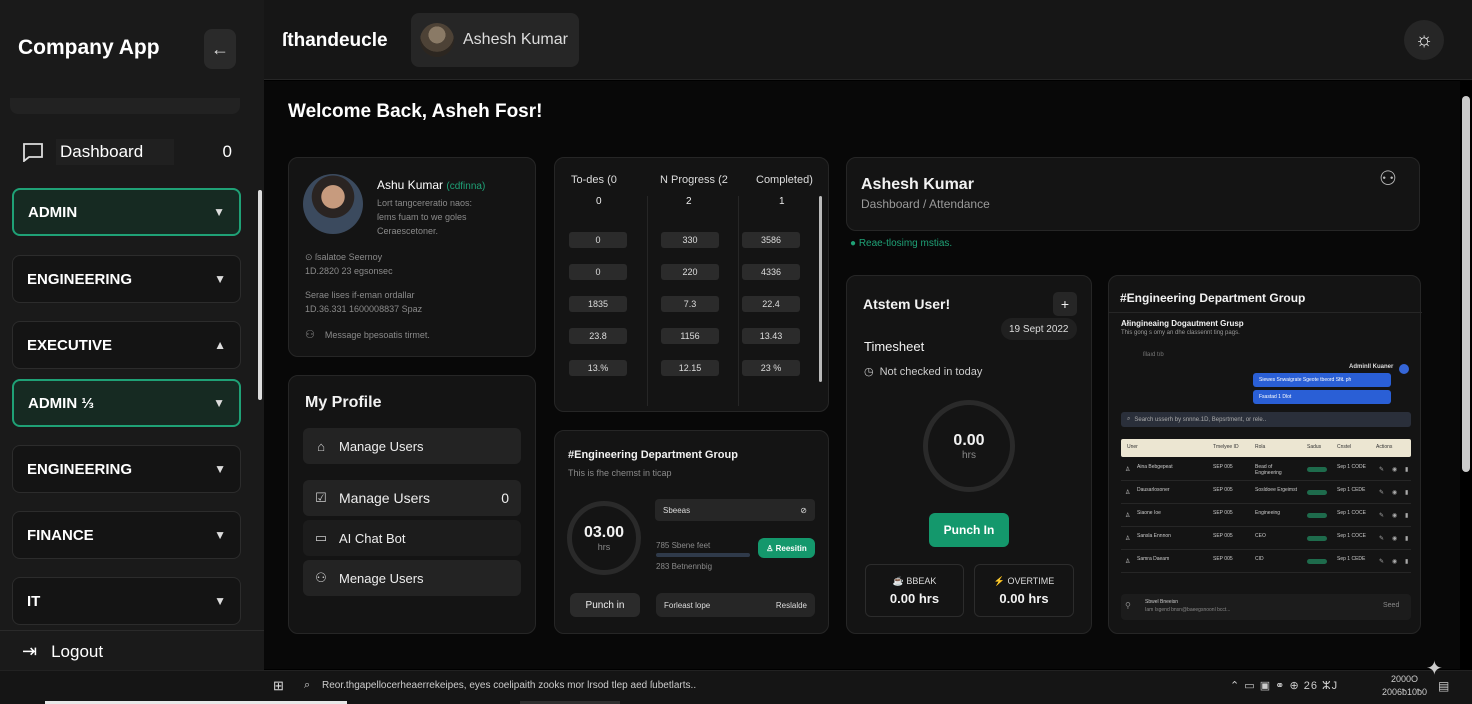 Image resolution: width=1472 pixels, height=704 pixels. I want to click on menu-item-label: AI Chat Bot, so click(372, 538).